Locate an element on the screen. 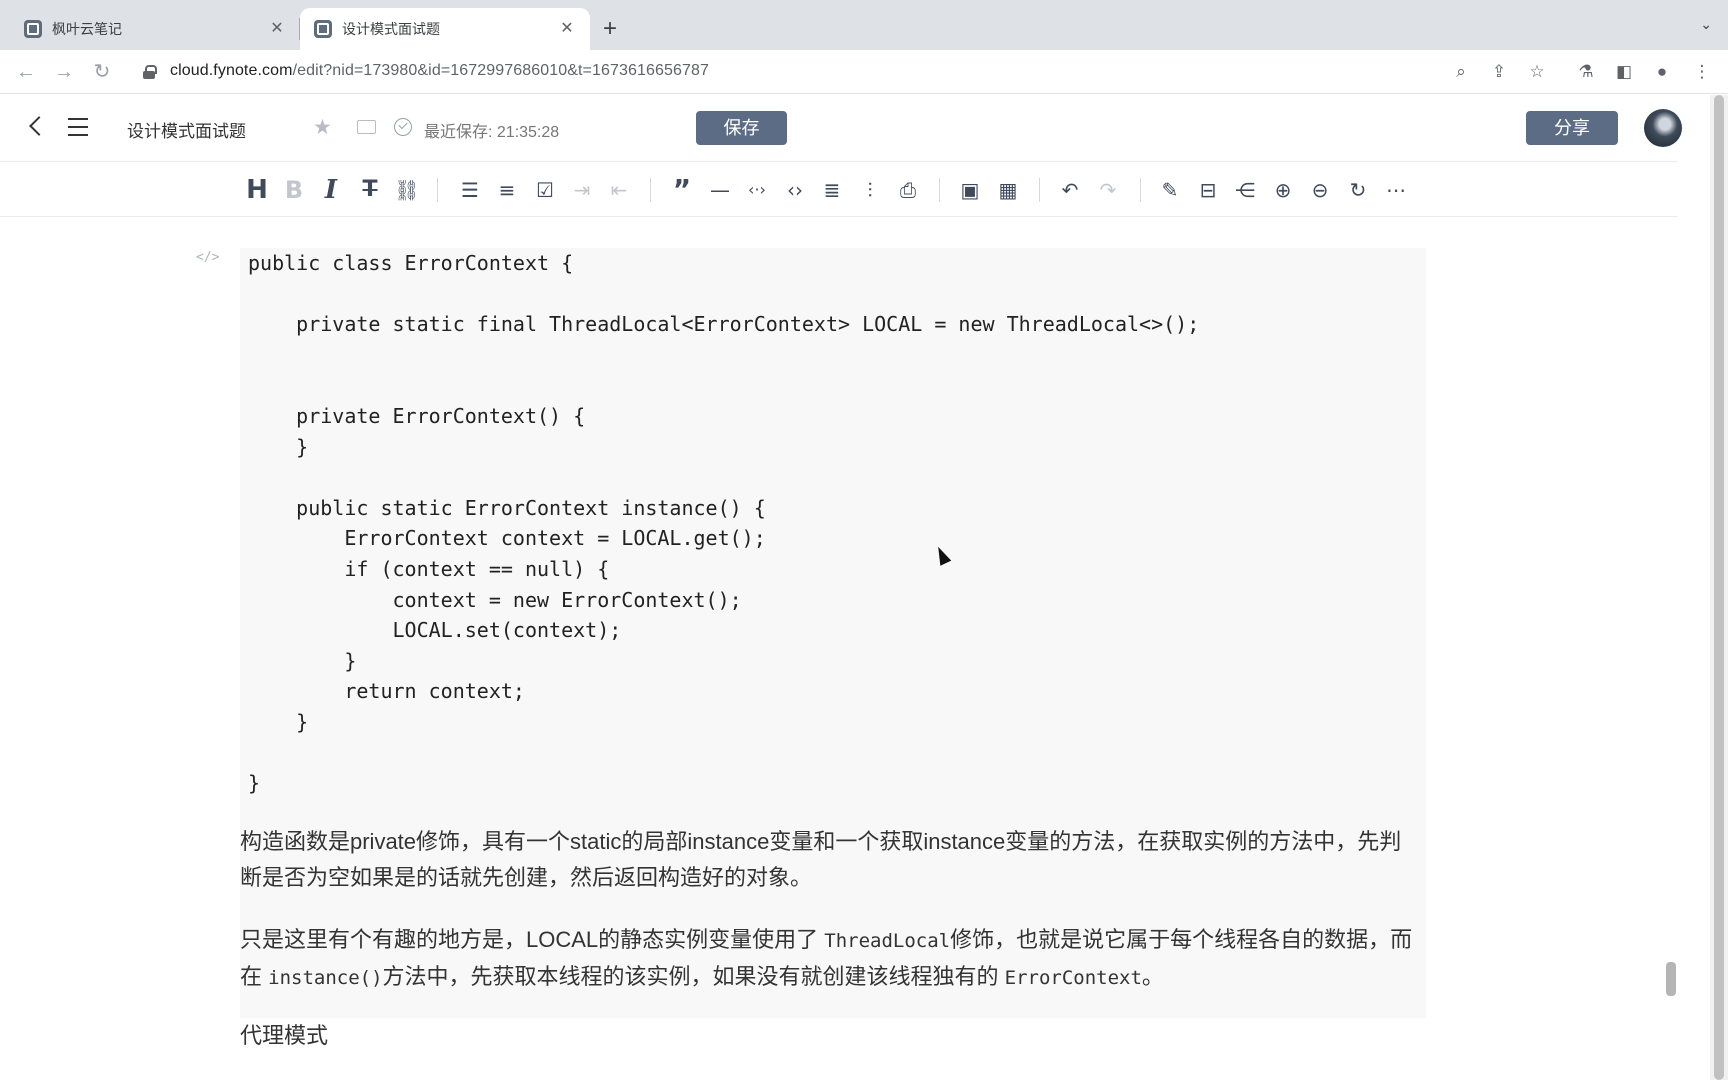 The image size is (1728, 1080). paragraph-text: 。 is located at coordinates (1152, 976).